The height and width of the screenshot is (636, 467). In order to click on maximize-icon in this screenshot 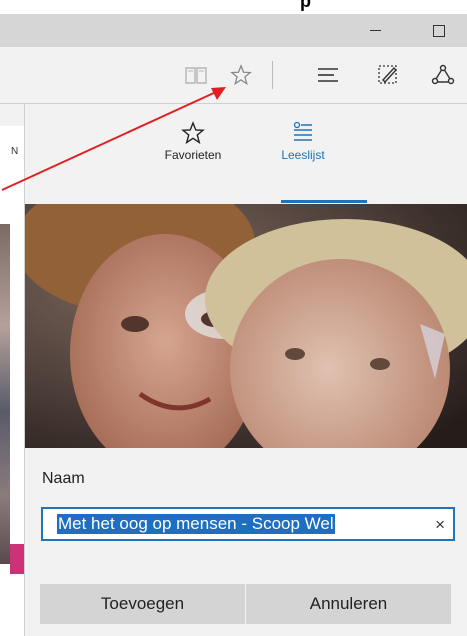, I will do `click(439, 30)`.